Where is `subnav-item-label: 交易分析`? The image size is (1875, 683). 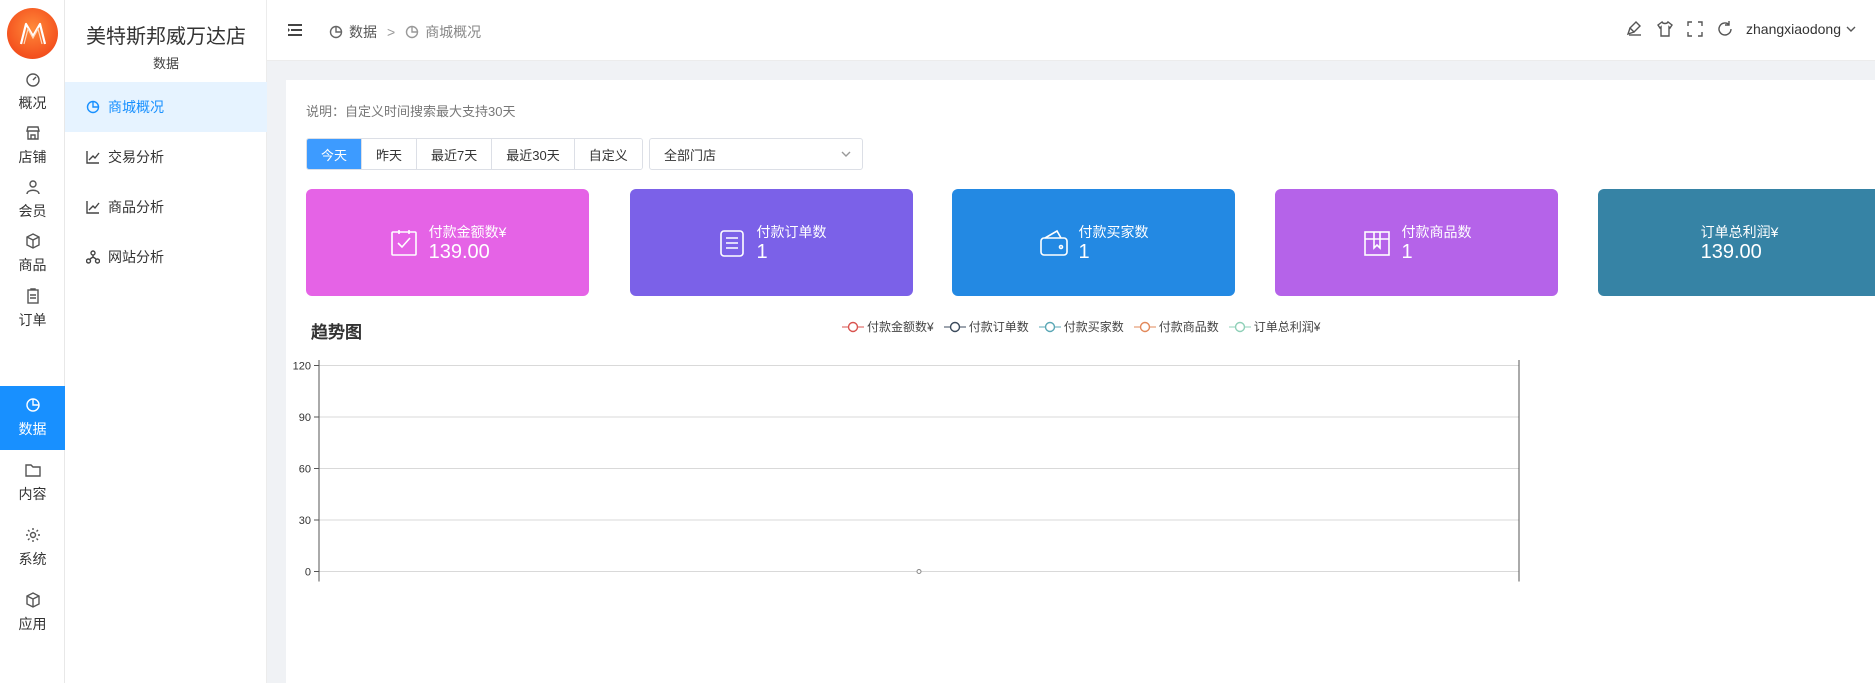 subnav-item-label: 交易分析 is located at coordinates (136, 157).